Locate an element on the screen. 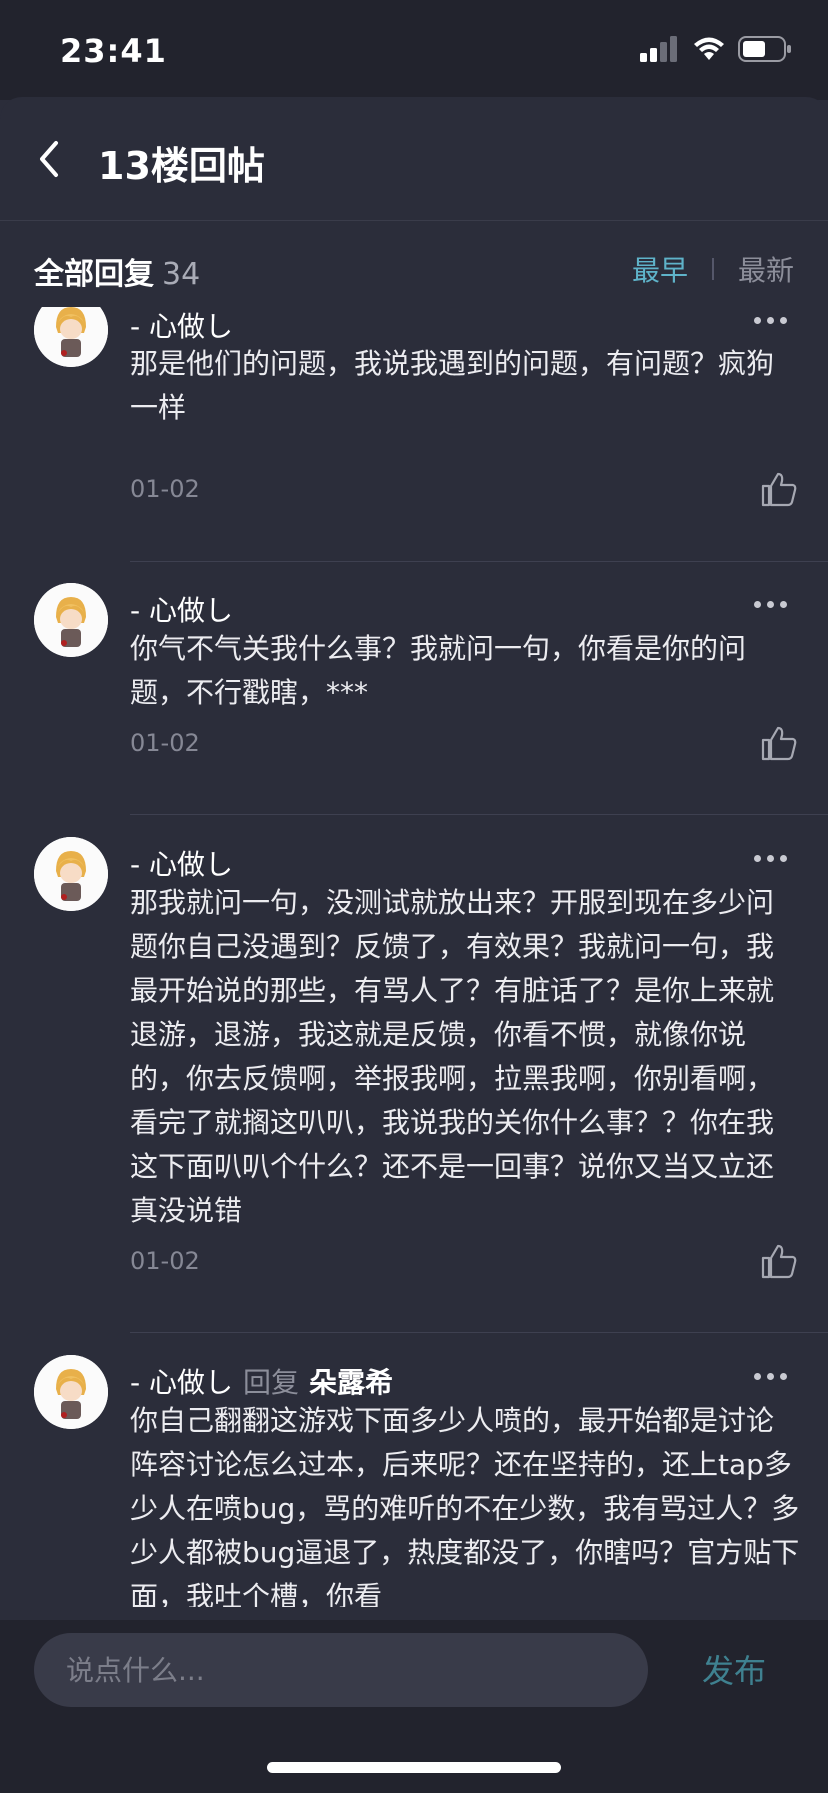  status-bar: 23:41 is located at coordinates (414, 50).